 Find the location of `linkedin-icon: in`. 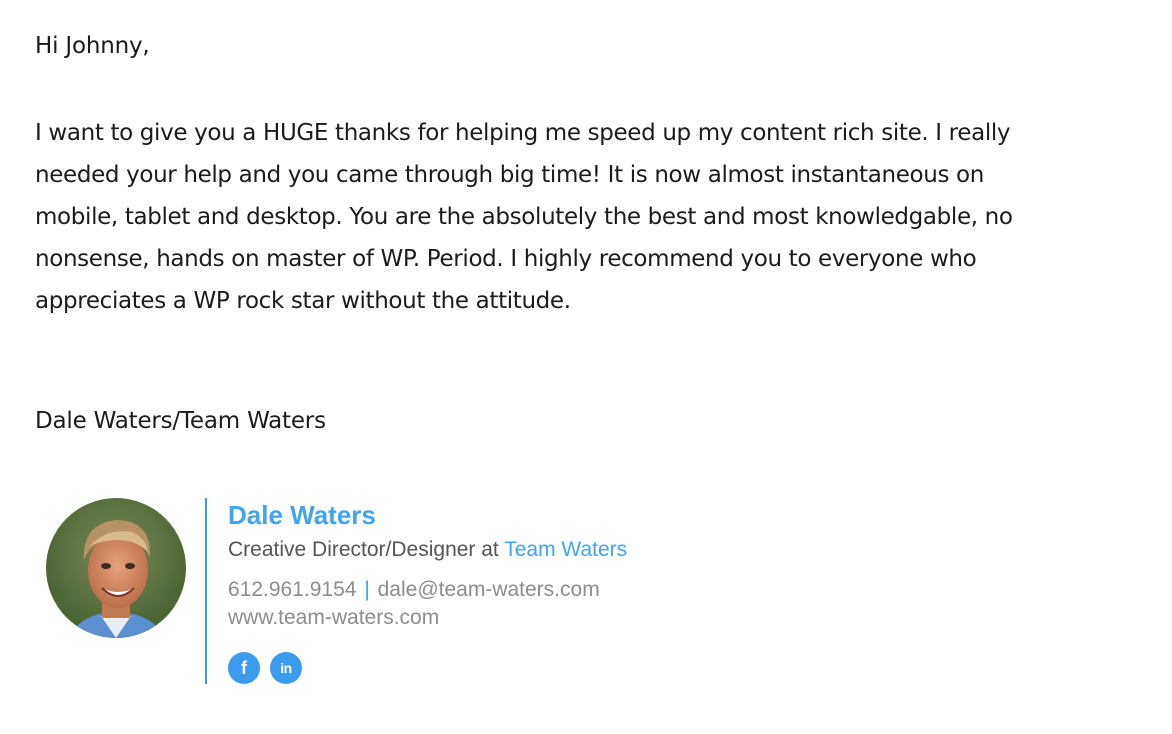

linkedin-icon: in is located at coordinates (286, 668).